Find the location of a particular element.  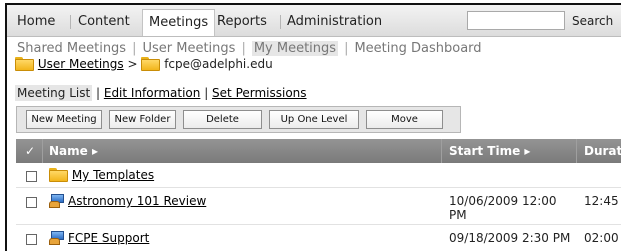

row-start-time: 09/18/2009 2:30 PM is located at coordinates (510, 238).